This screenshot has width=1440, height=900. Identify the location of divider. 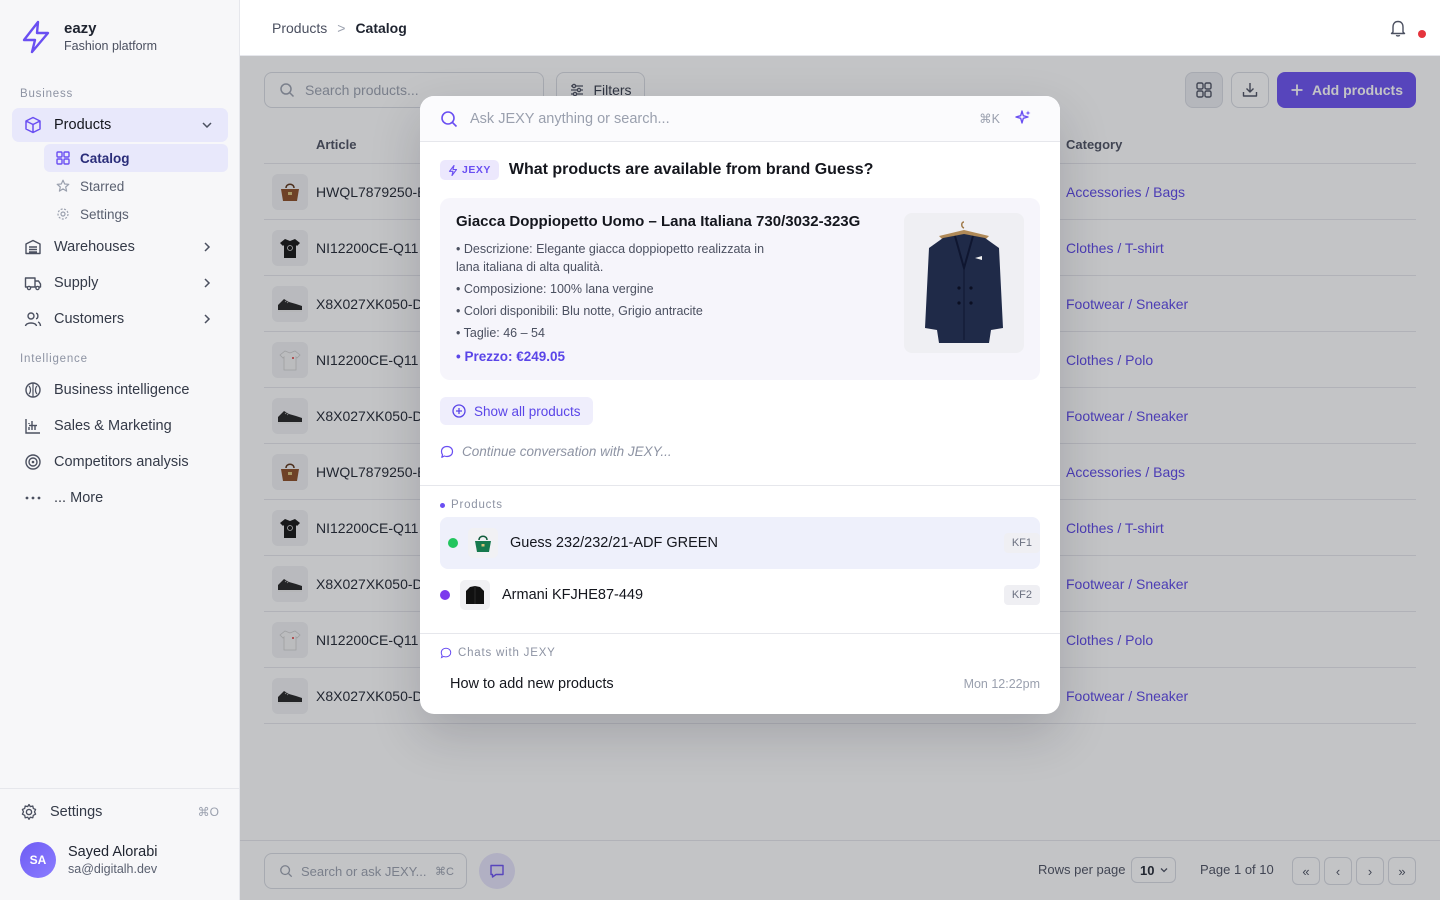
(740, 633).